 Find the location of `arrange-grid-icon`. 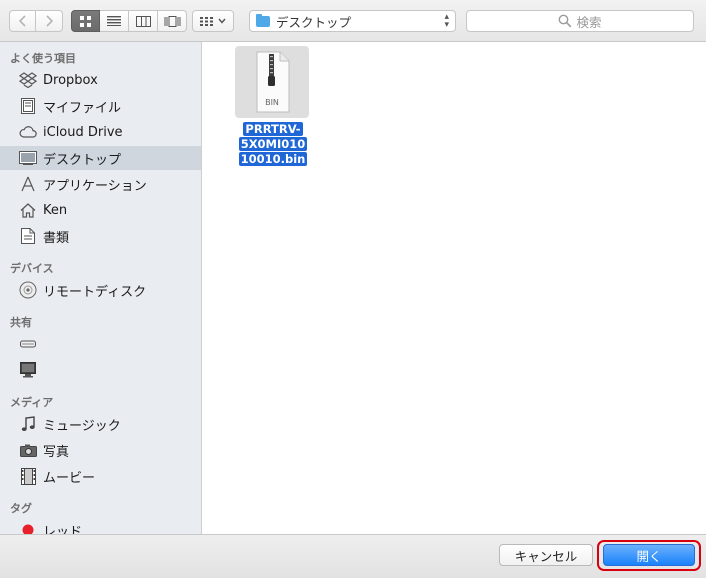

arrange-grid-icon is located at coordinates (206, 21).